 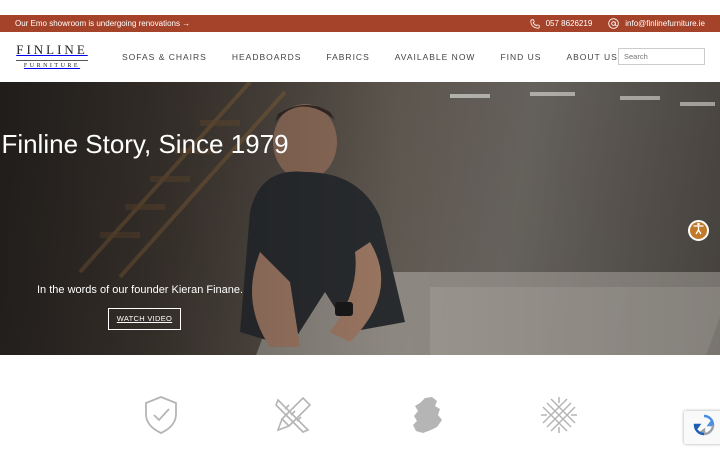 What do you see at coordinates (520, 57) in the screenshot?
I see `nav-find-us: FIND US` at bounding box center [520, 57].